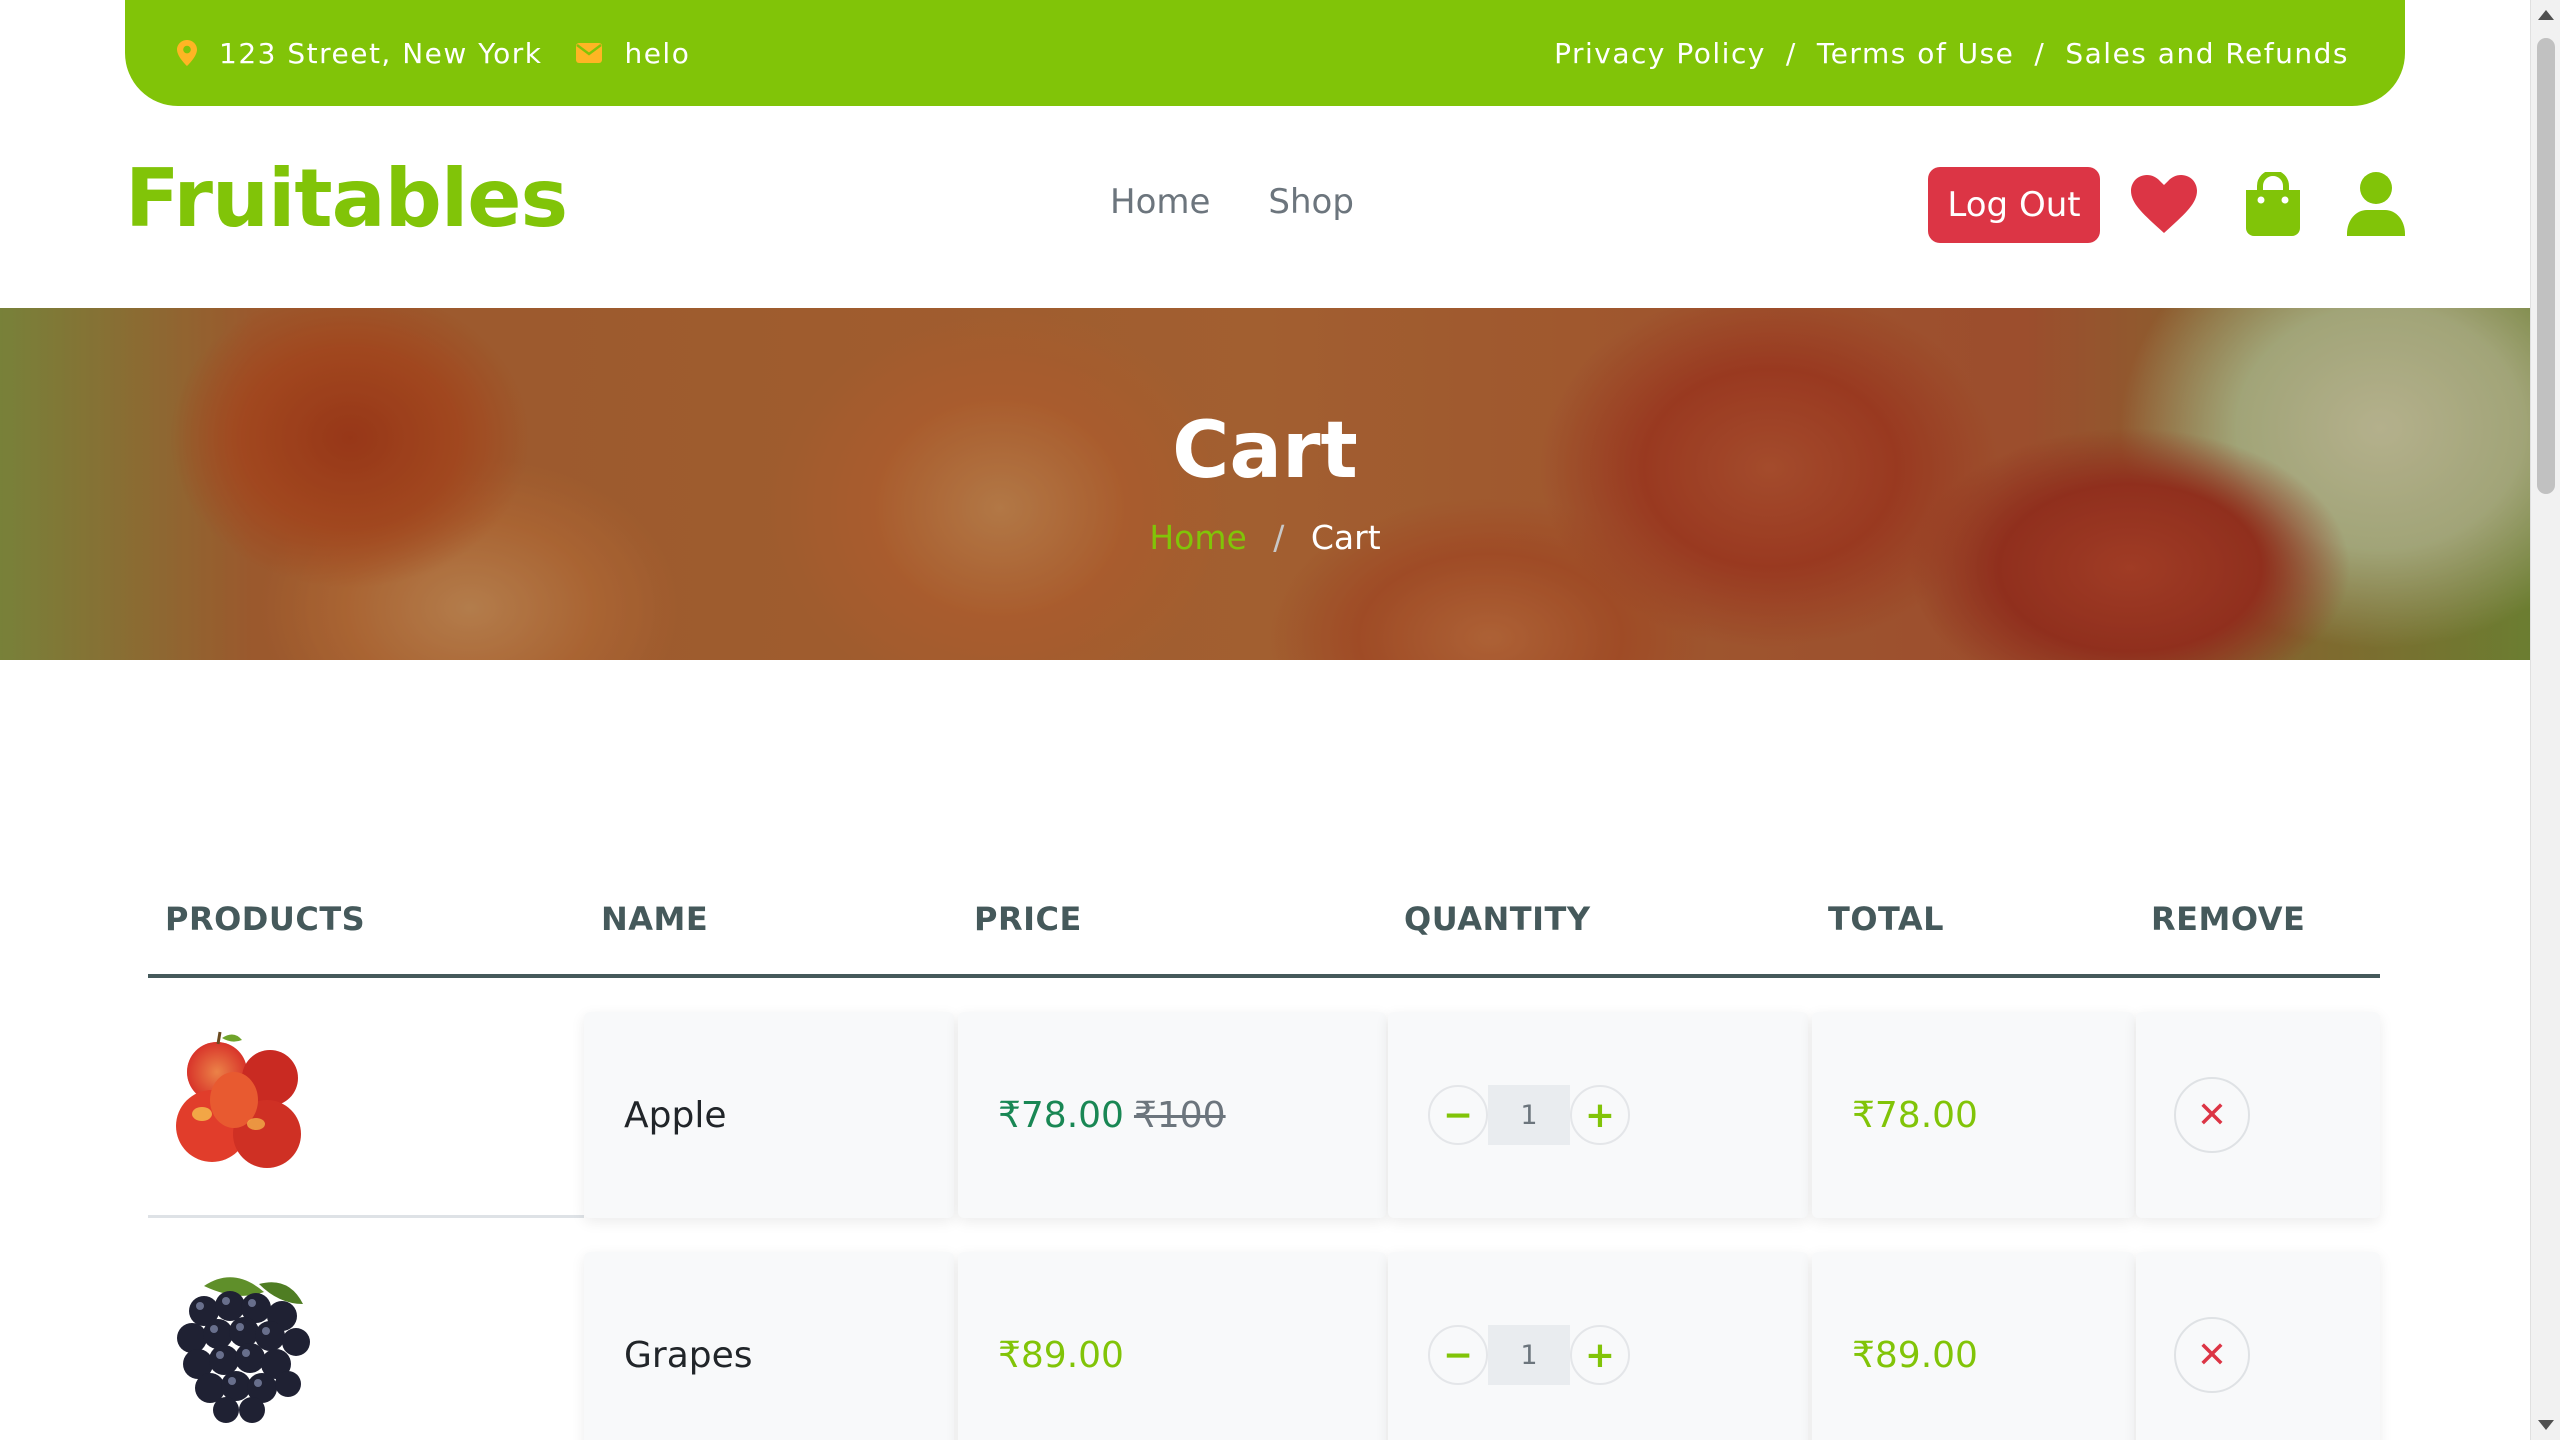 The image size is (2560, 1440). Describe the element at coordinates (346, 198) in the screenshot. I see `site-logo: Fruitables` at that location.